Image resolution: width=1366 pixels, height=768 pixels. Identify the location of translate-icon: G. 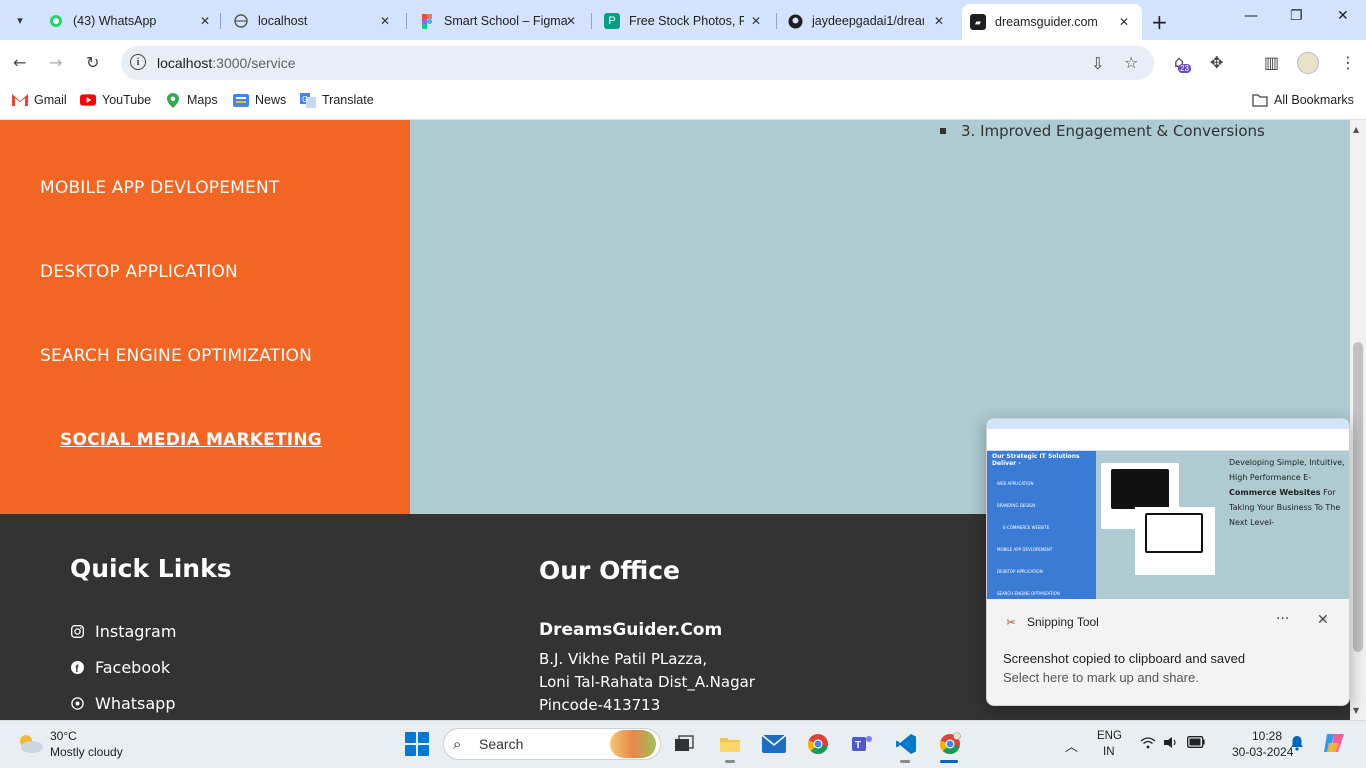
(308, 100).